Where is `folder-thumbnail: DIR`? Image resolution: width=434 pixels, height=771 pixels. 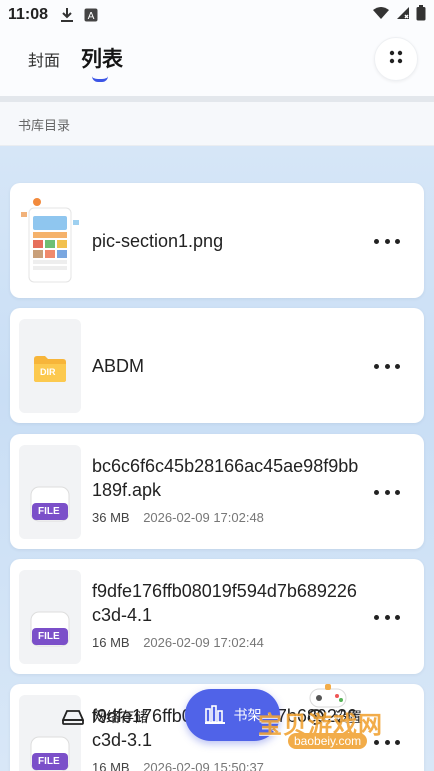
folder-thumbnail: DIR is located at coordinates (50, 366).